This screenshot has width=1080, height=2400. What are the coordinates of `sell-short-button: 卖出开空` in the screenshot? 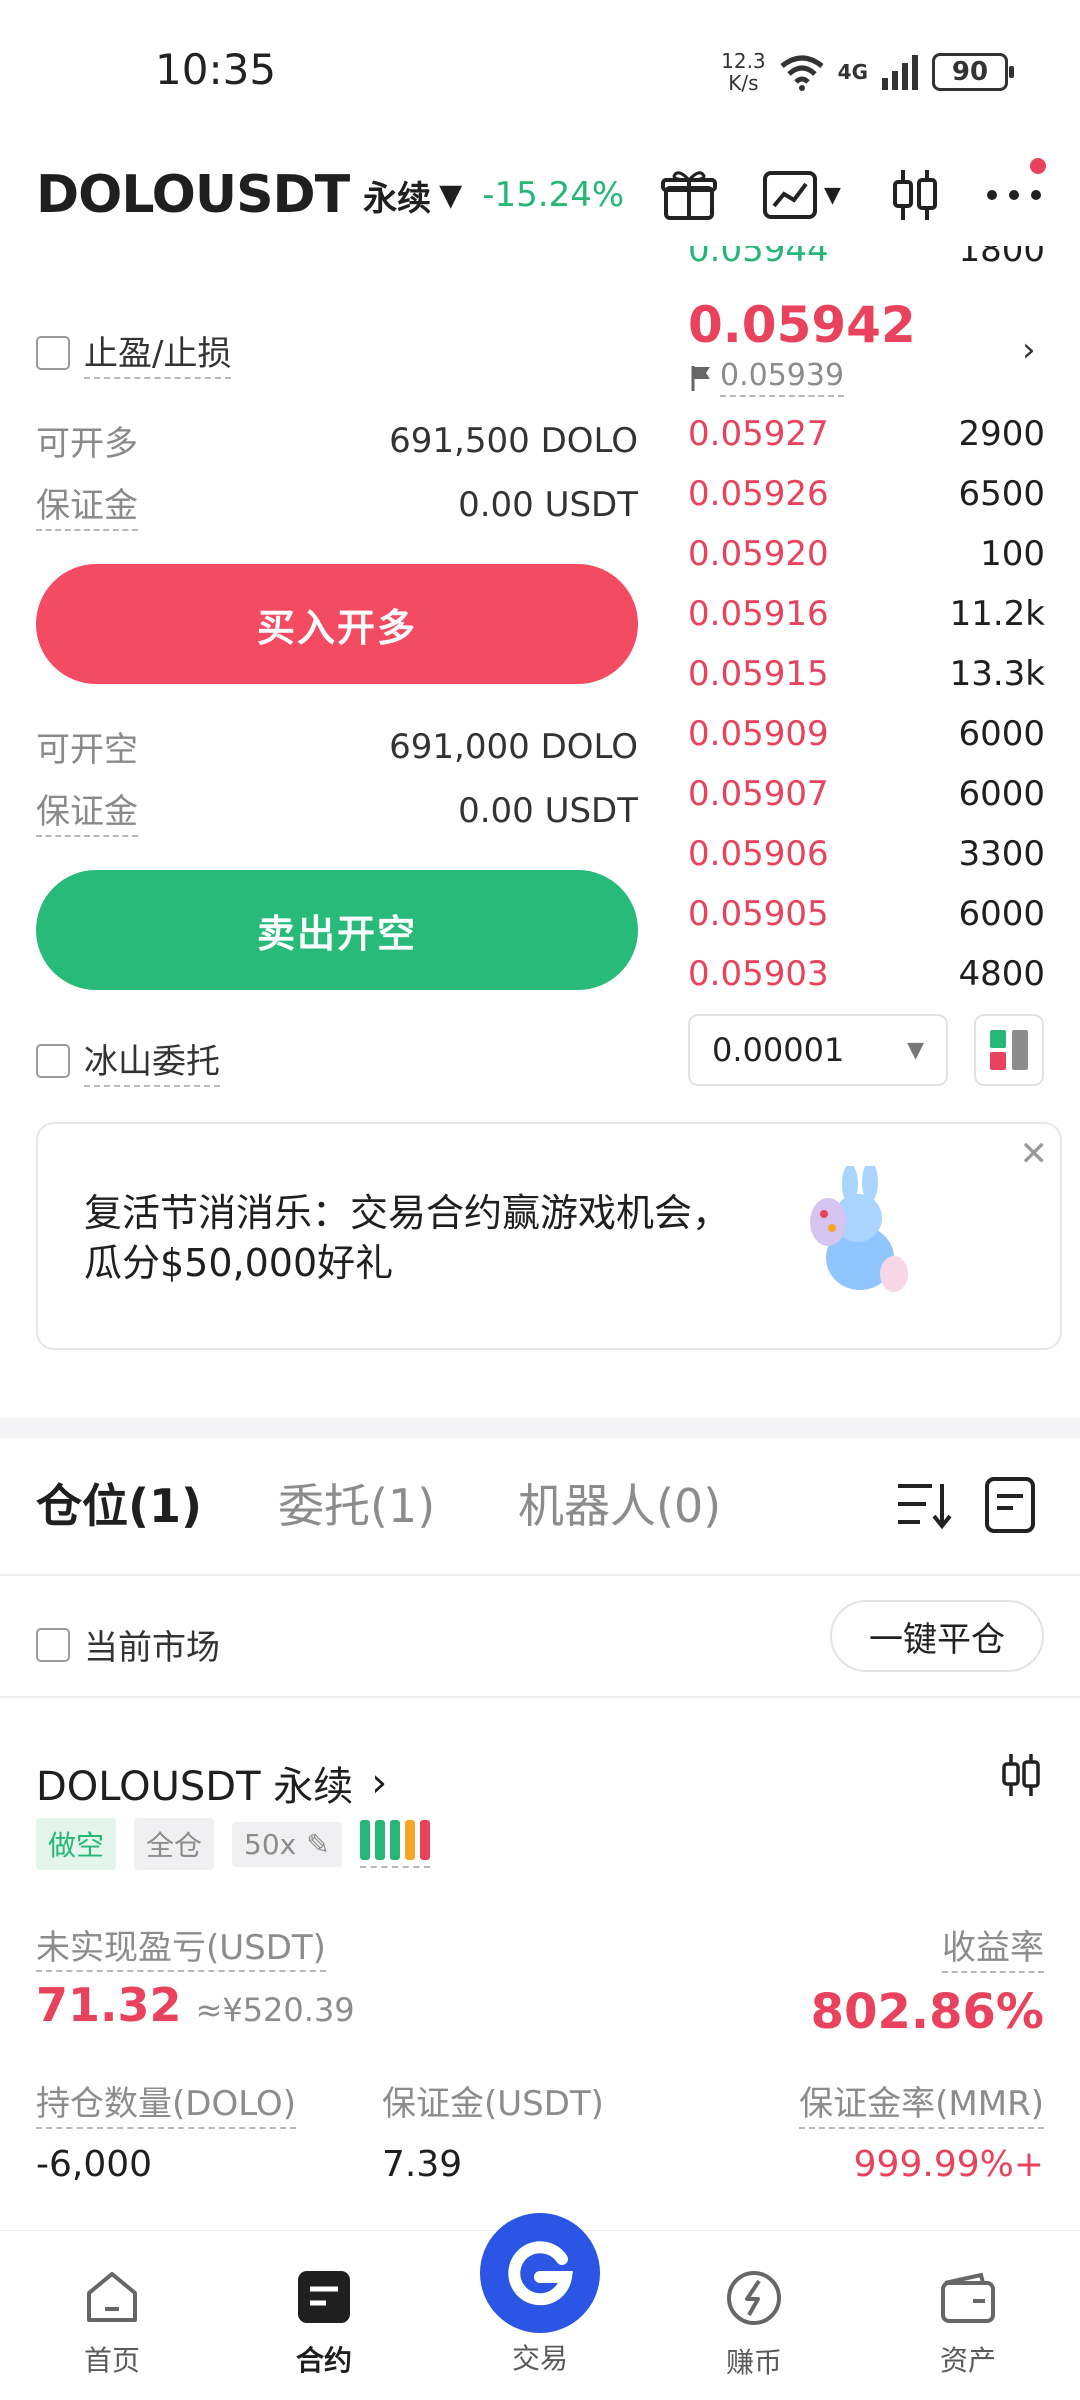 It's located at (337, 930).